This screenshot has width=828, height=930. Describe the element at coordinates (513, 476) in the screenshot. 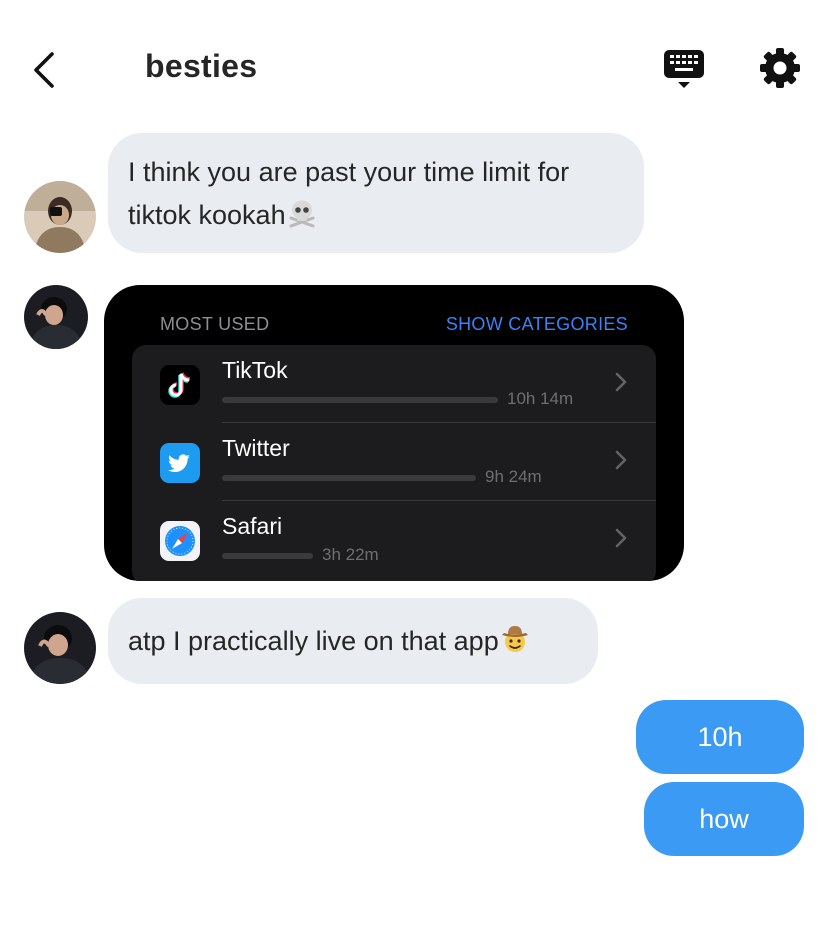

I see `usage-time: 9h 24m` at that location.